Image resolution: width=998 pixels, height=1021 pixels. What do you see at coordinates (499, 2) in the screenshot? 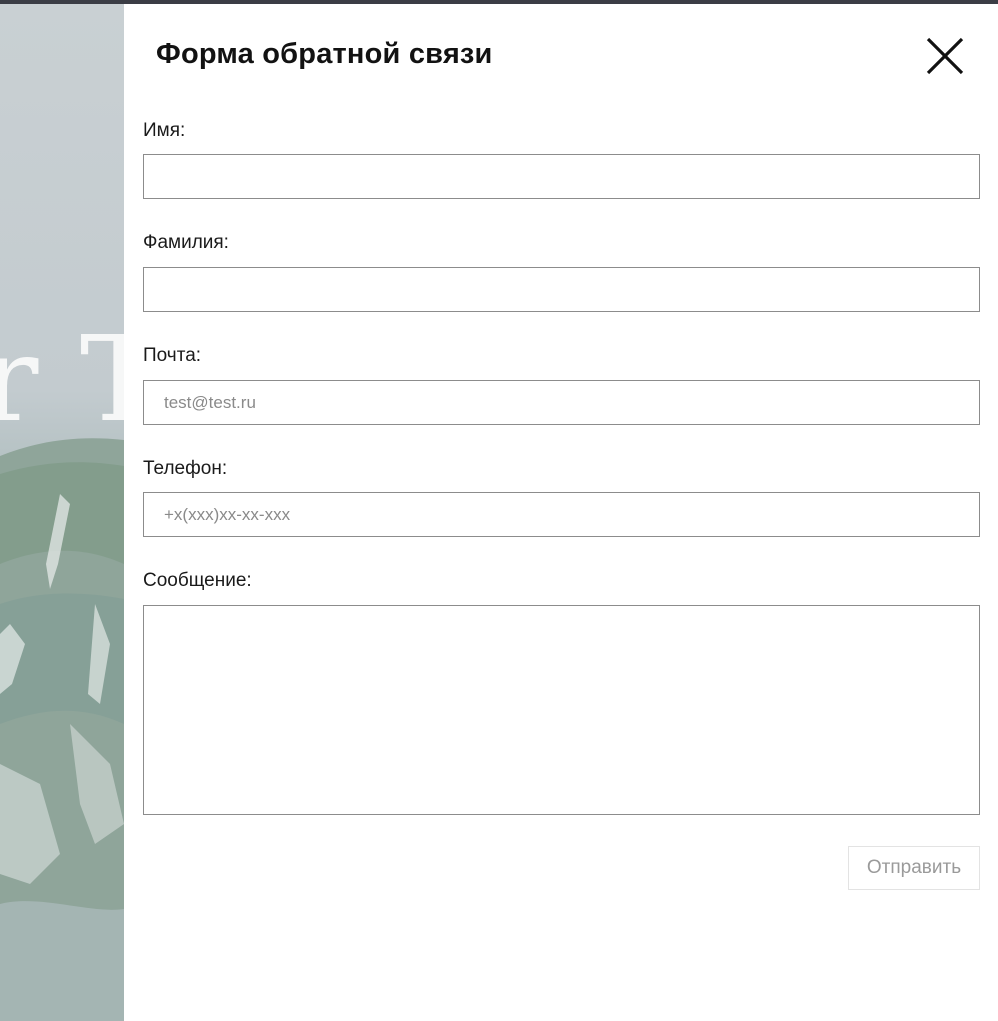
I see `top-bar` at bounding box center [499, 2].